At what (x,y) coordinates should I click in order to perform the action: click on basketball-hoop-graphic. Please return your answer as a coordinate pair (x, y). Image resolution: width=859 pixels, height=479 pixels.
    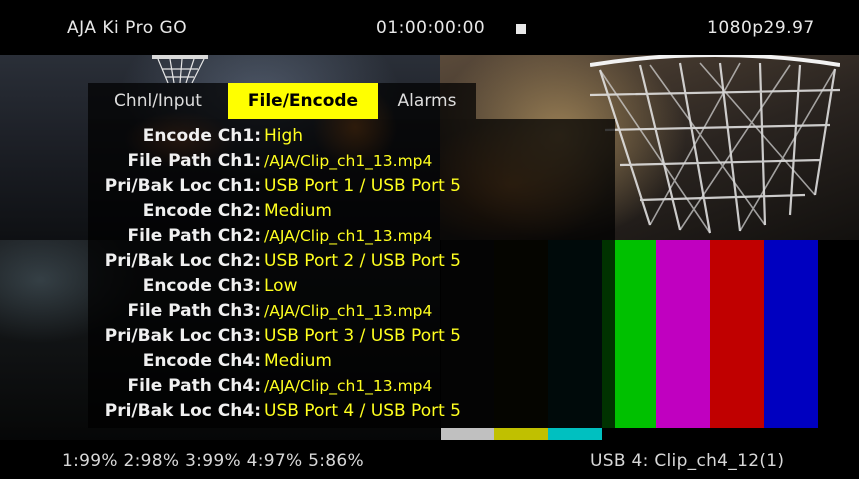
    Looking at the image, I should click on (180, 69).